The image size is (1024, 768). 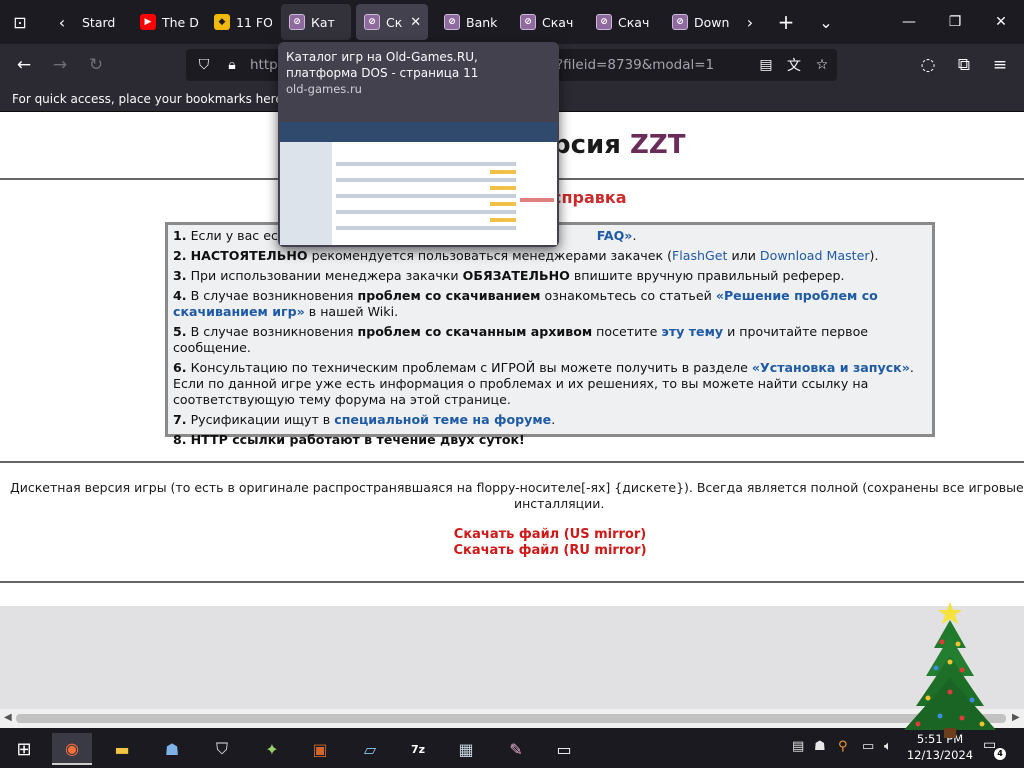 I want to click on tab-label: Bank, so click(x=482, y=22).